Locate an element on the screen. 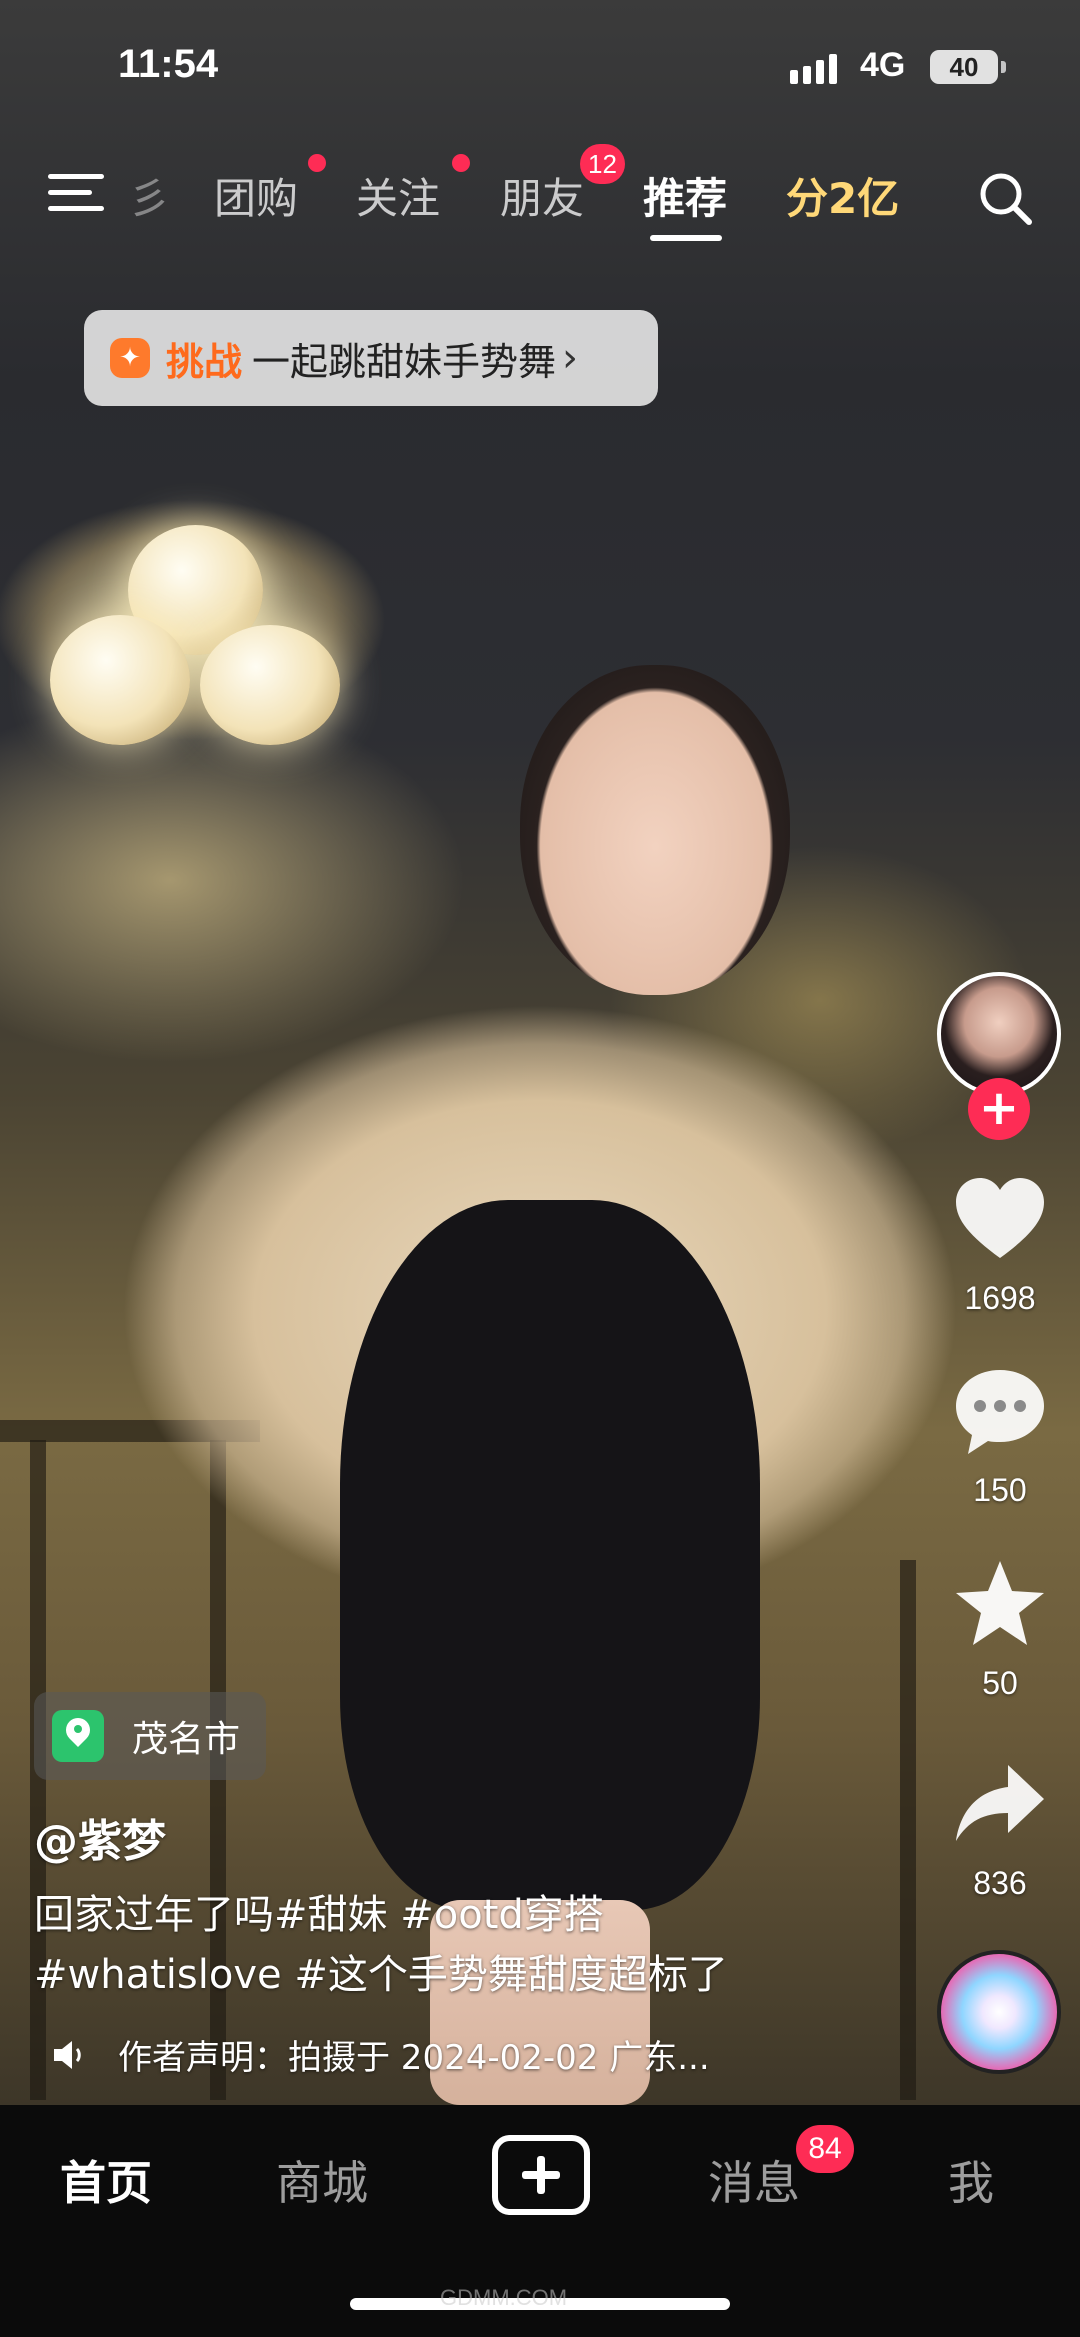 This screenshot has height=2337, width=1080. chevron-right-icon: › is located at coordinates (570, 358).